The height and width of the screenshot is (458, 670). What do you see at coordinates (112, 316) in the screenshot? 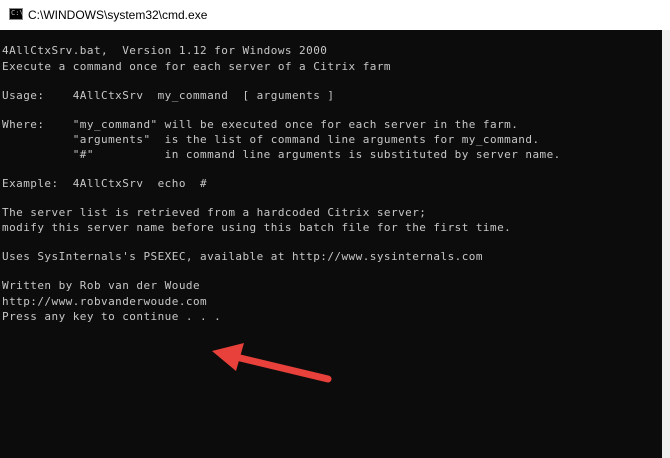
I see `console-line: Press any key to continue . . .` at bounding box center [112, 316].